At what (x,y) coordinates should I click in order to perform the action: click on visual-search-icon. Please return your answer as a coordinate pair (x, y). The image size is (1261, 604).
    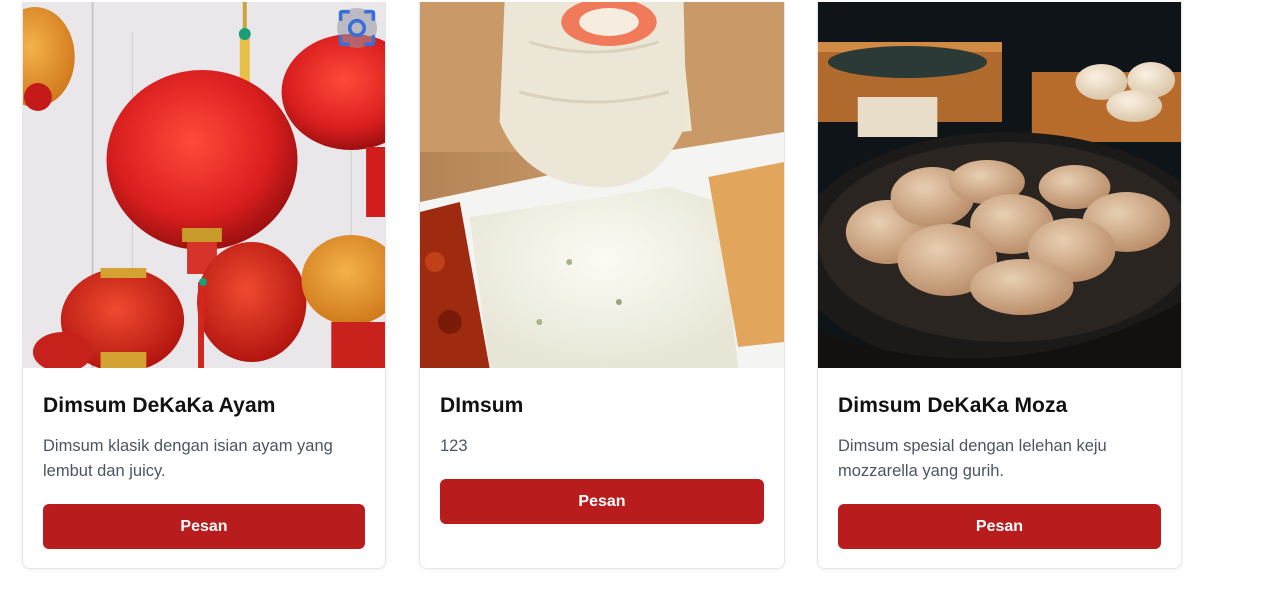
    Looking at the image, I should click on (357, 28).